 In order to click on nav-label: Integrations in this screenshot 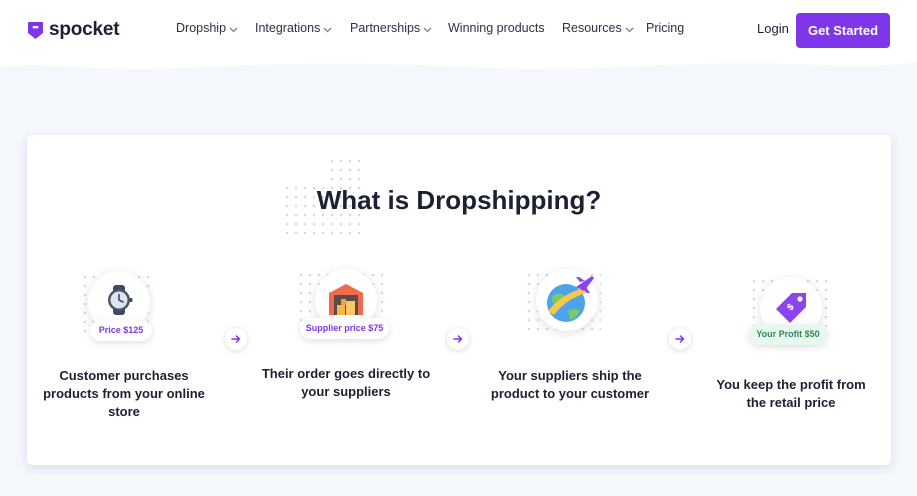, I will do `click(288, 28)`.